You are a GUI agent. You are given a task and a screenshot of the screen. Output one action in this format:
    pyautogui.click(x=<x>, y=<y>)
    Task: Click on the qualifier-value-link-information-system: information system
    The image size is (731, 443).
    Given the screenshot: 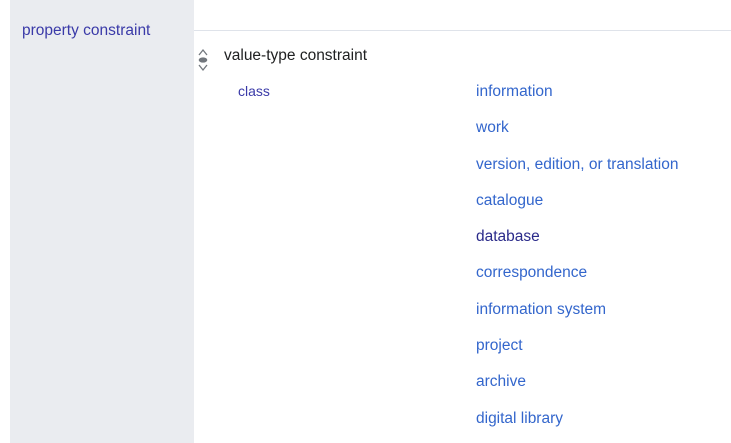 What is the action you would take?
    pyautogui.click(x=541, y=309)
    